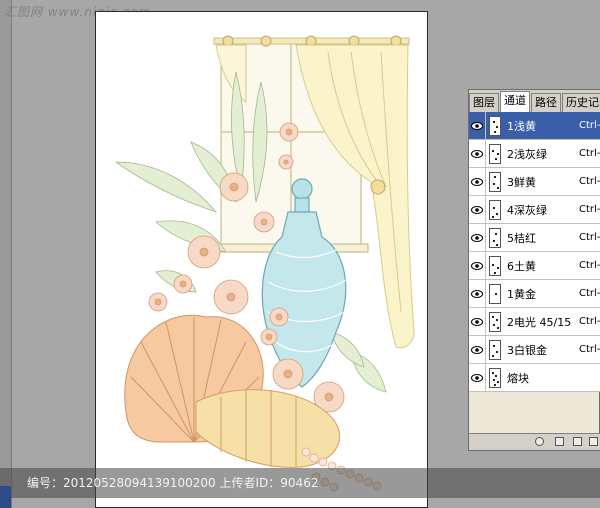 This screenshot has width=600, height=508. Describe the element at coordinates (534, 378) in the screenshot. I see `channel-row: 熔块` at that location.